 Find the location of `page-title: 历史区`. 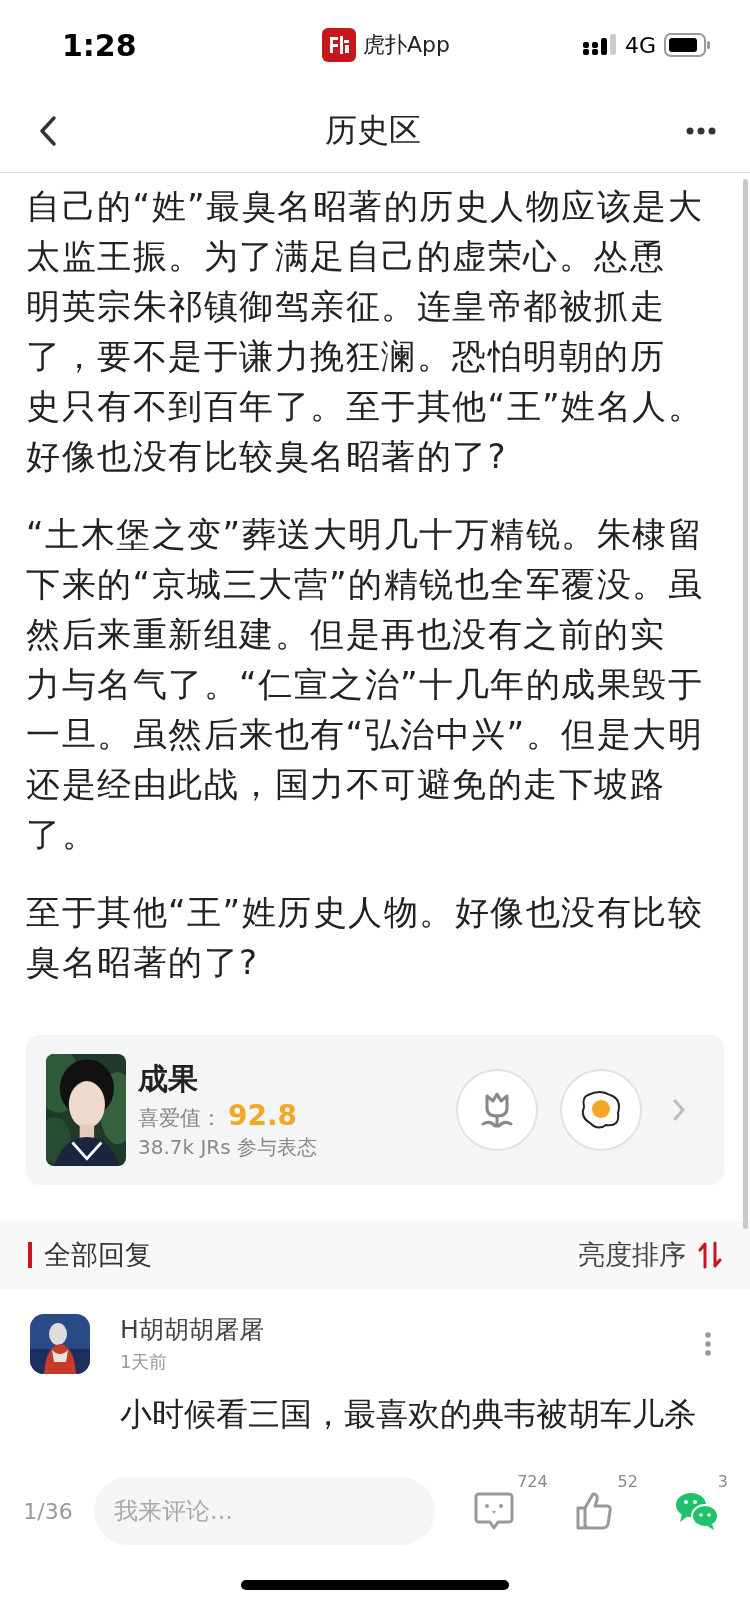

page-title: 历史区 is located at coordinates (373, 130).